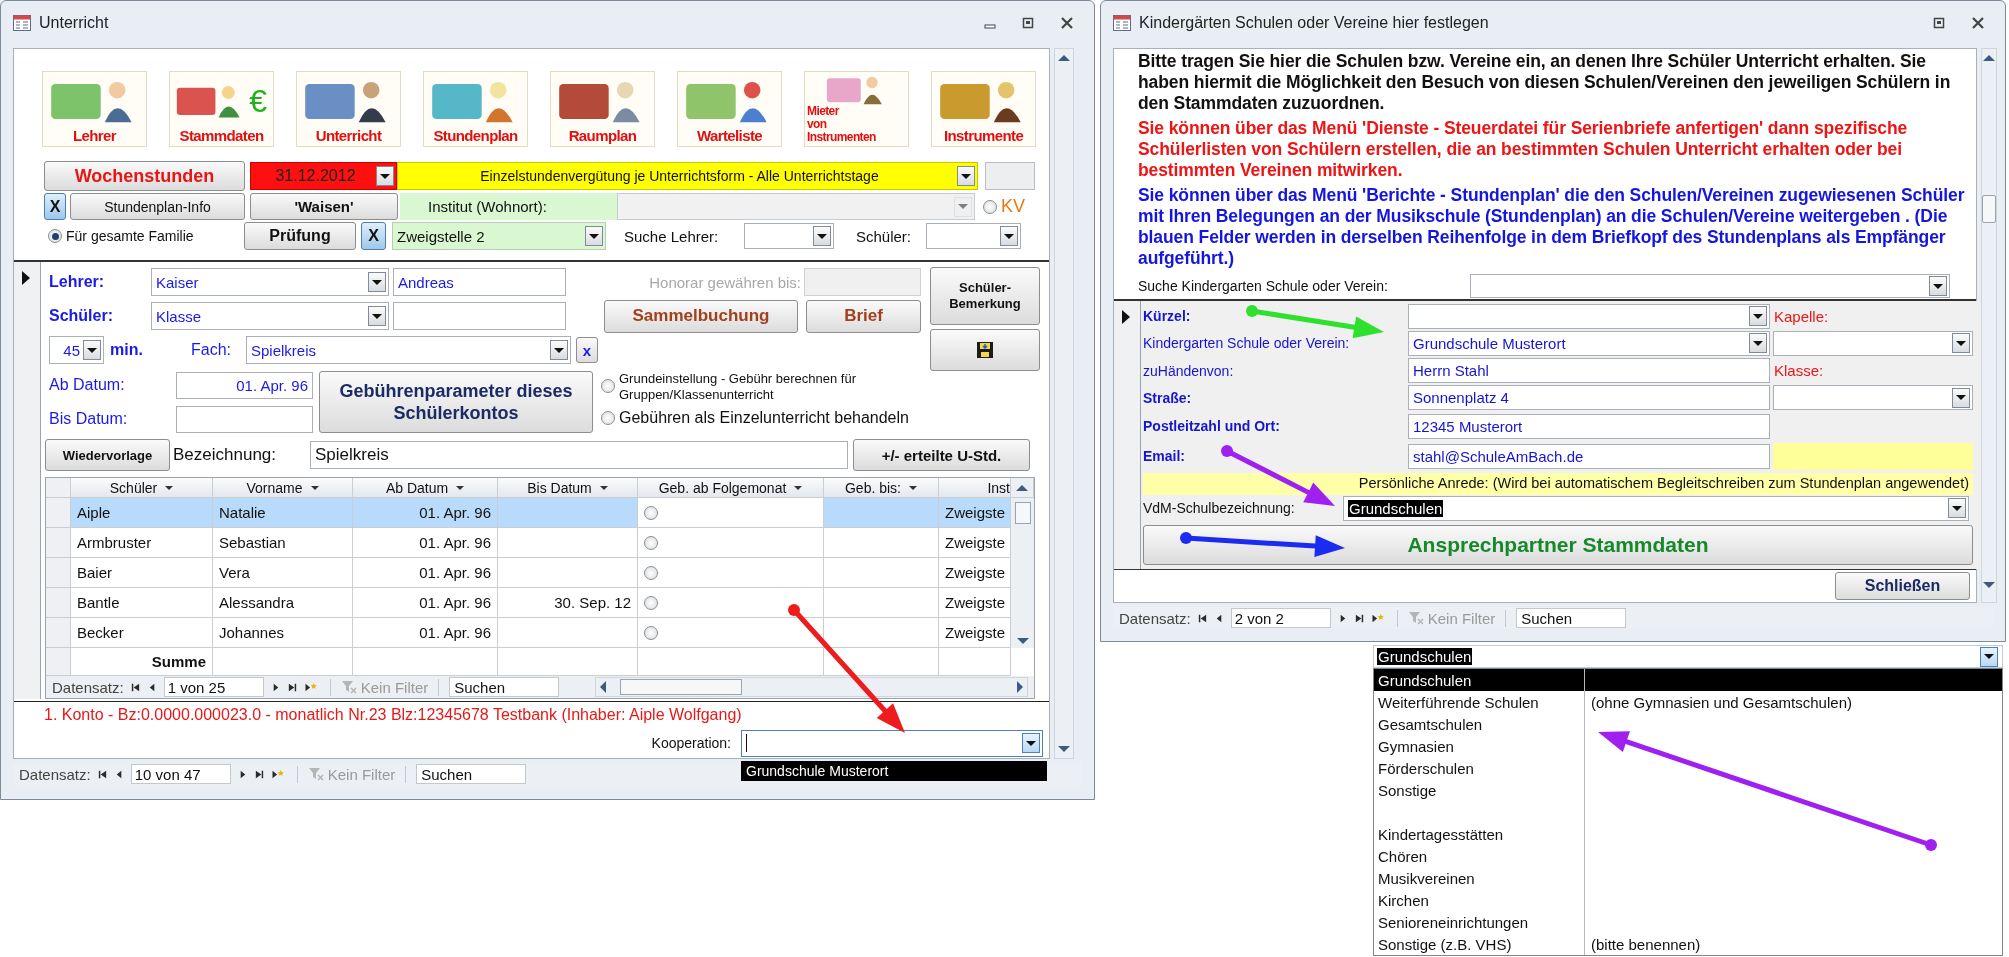  What do you see at coordinates (761, 418) in the screenshot?
I see `fee-radio-option: Gebühren als Einzelunterricht behandeln` at bounding box center [761, 418].